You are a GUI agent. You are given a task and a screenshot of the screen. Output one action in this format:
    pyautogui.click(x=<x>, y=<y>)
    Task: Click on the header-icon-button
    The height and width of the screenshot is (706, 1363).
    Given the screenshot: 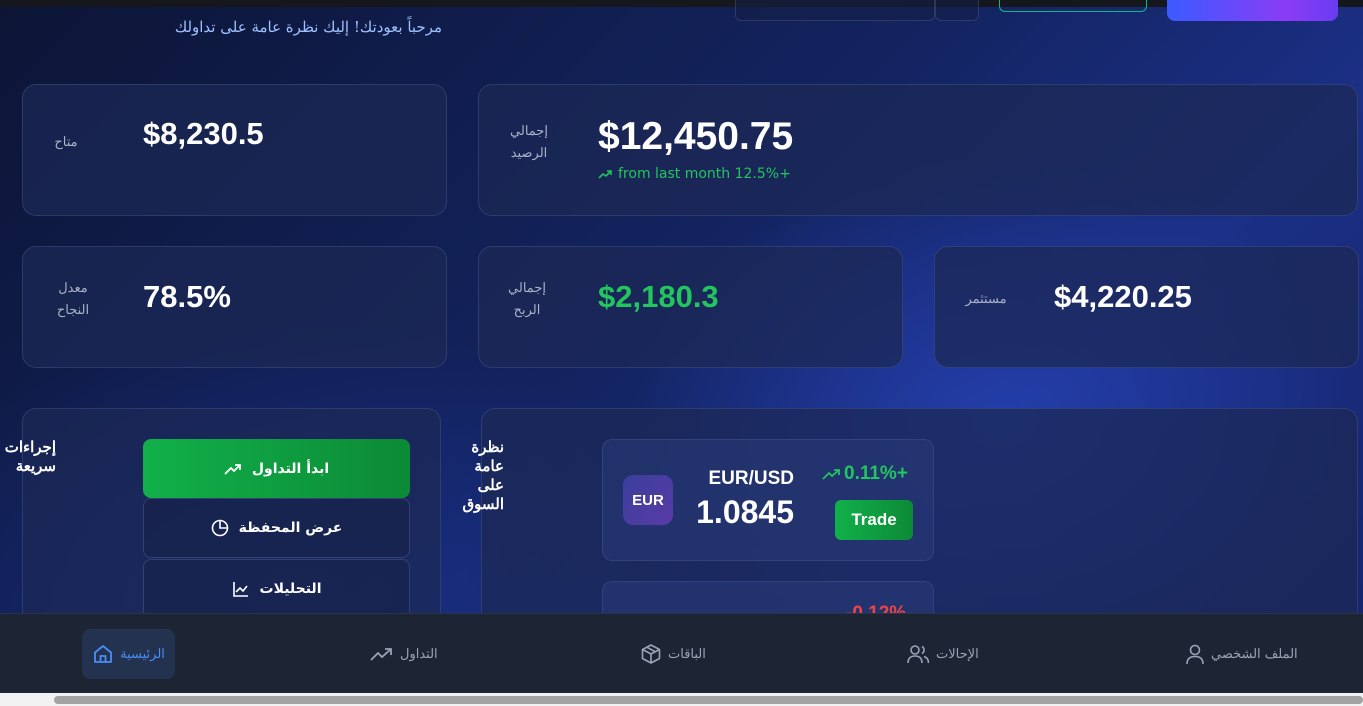 What is the action you would take?
    pyautogui.click(x=957, y=10)
    